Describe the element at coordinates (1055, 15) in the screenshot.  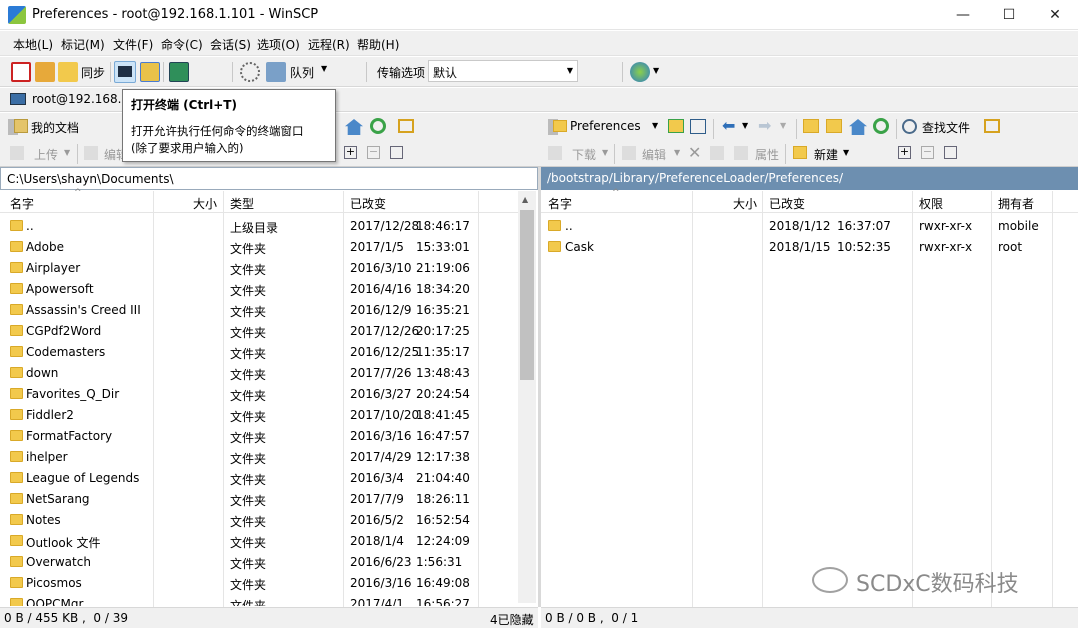
I see `close-button: ✕` at that location.